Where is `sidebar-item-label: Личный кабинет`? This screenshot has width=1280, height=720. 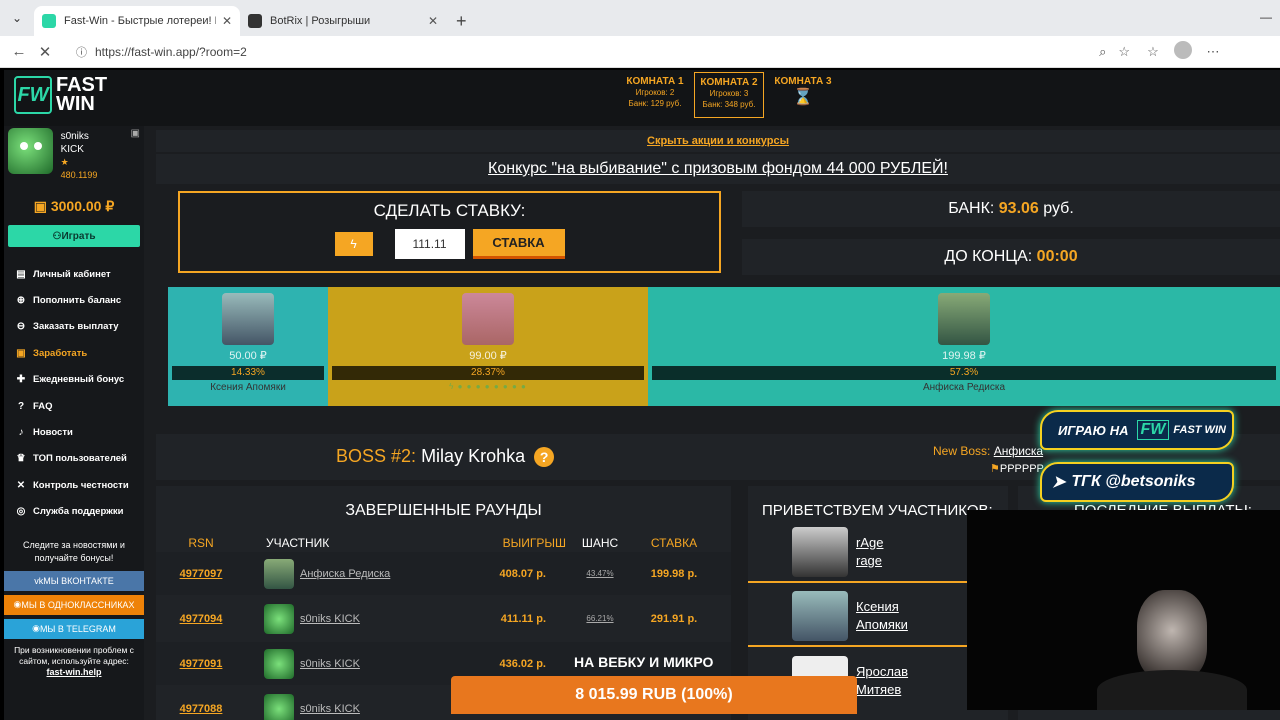 sidebar-item-label: Личный кабинет is located at coordinates (72, 274).